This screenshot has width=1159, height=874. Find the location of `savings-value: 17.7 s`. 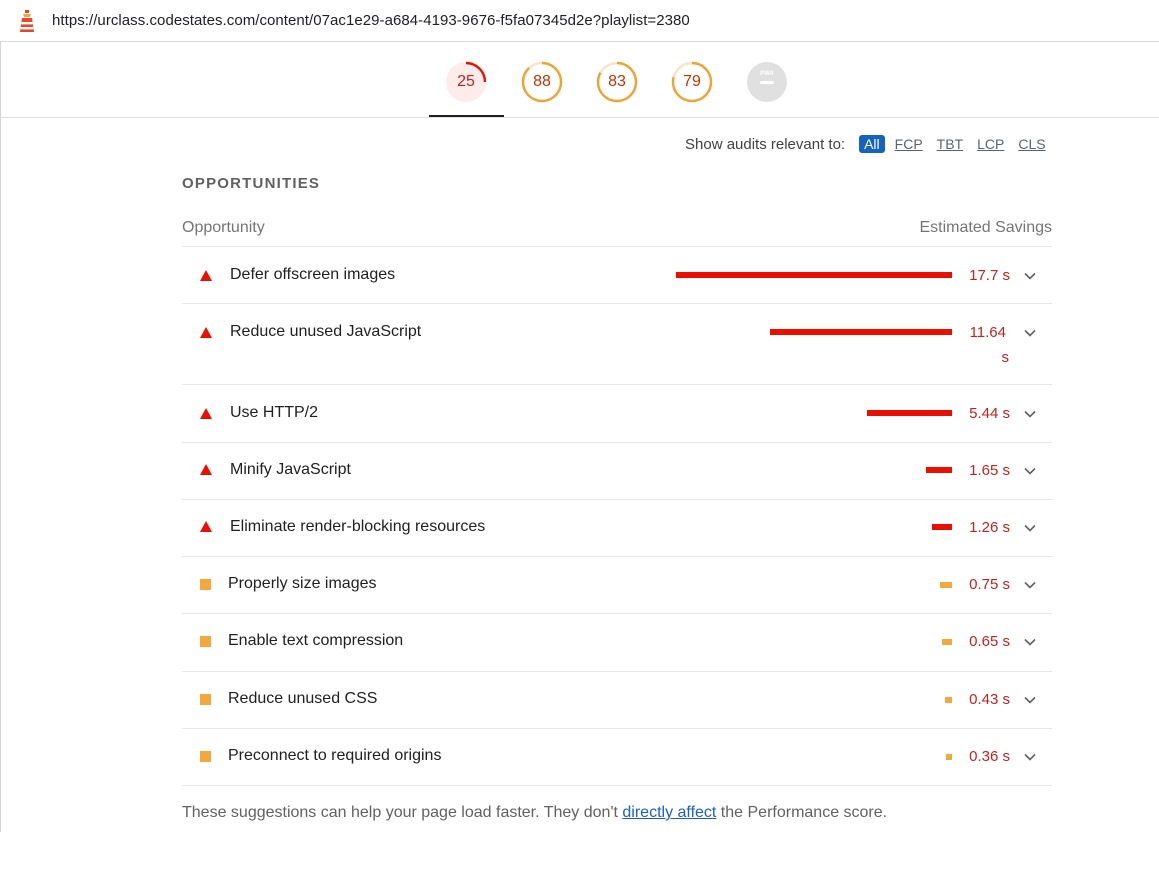

savings-value: 17.7 s is located at coordinates (989, 275).